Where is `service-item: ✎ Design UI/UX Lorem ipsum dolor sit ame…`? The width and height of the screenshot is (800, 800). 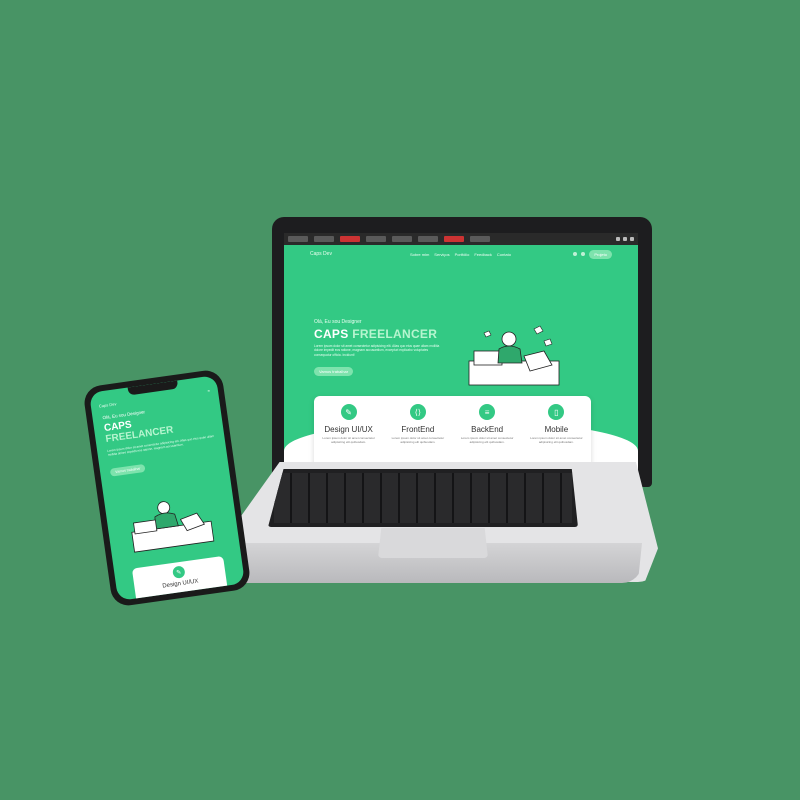
service-item: ✎ Design UI/UX Lorem ipsum dolor sit ame… is located at coordinates (349, 437).